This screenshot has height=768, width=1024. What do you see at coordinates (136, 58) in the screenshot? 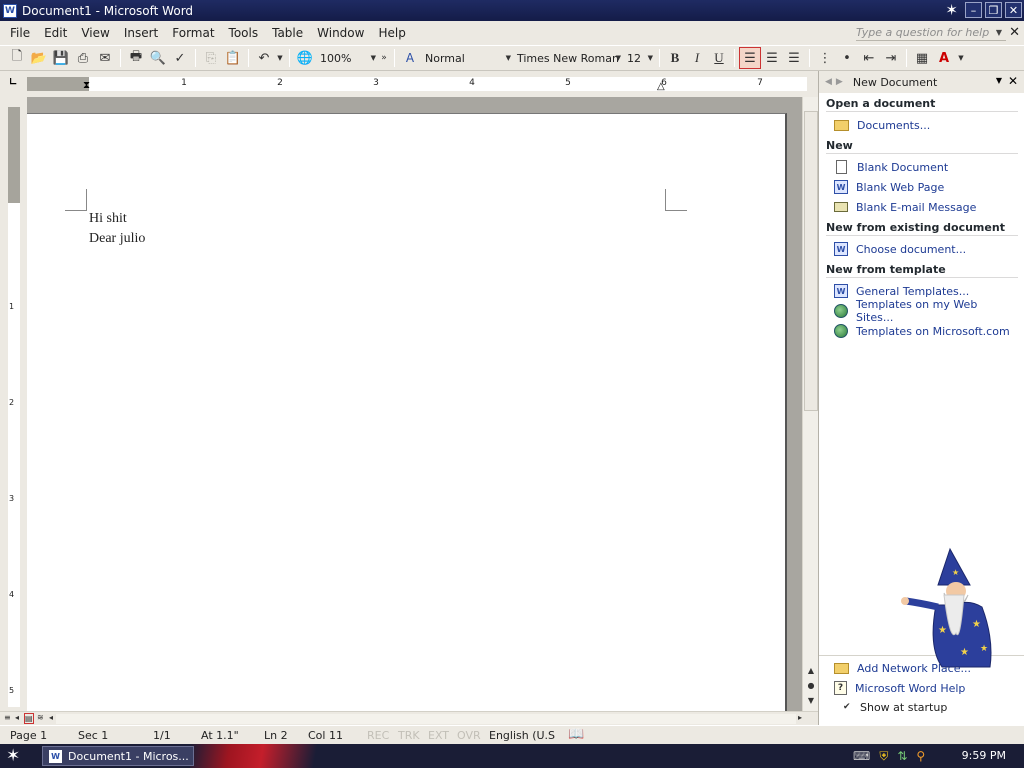
I see `print-icon: 🖶` at bounding box center [136, 58].